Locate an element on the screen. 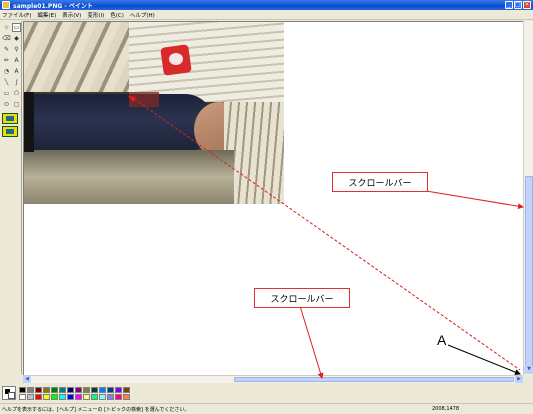  curve-icon: ∫ is located at coordinates (16, 82).